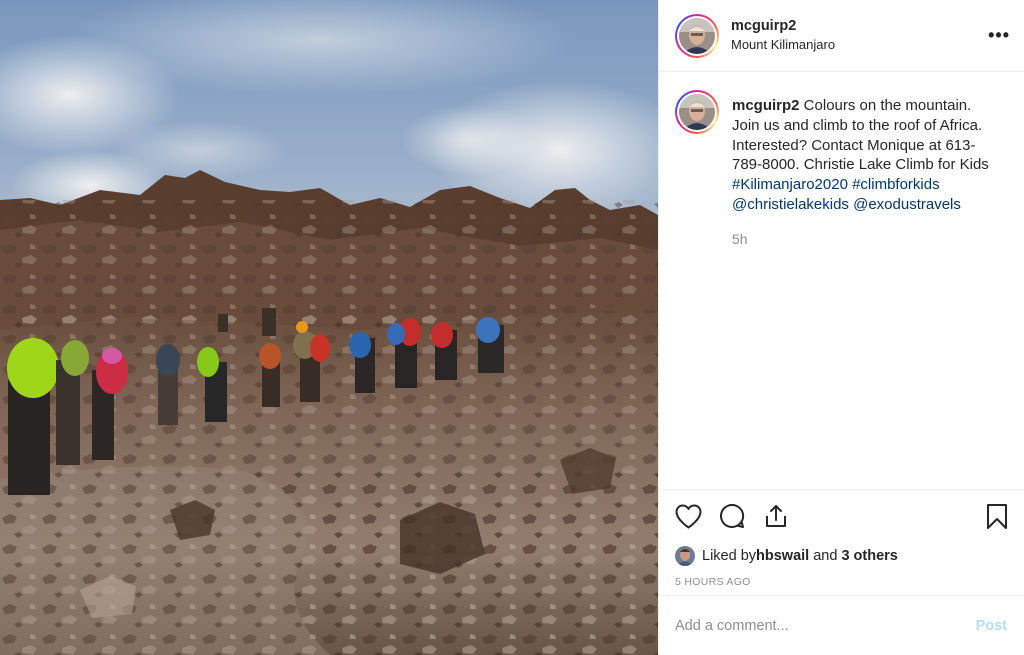 The height and width of the screenshot is (655, 1024). I want to click on likes-and-text: and, so click(825, 556).